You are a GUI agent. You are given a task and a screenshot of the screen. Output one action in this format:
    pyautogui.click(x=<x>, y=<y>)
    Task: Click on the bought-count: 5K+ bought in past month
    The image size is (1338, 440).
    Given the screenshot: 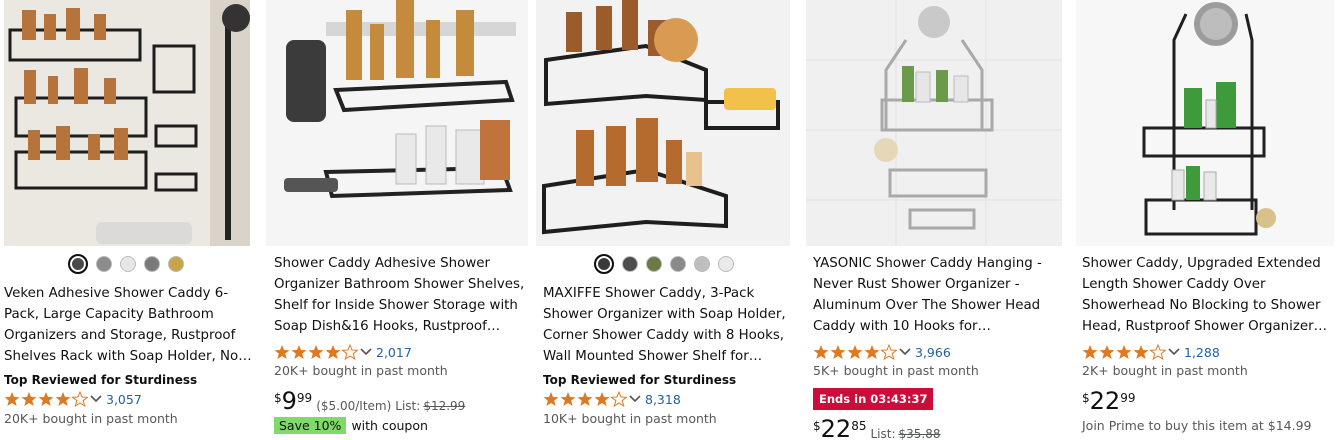 What is the action you would take?
    pyautogui.click(x=896, y=370)
    